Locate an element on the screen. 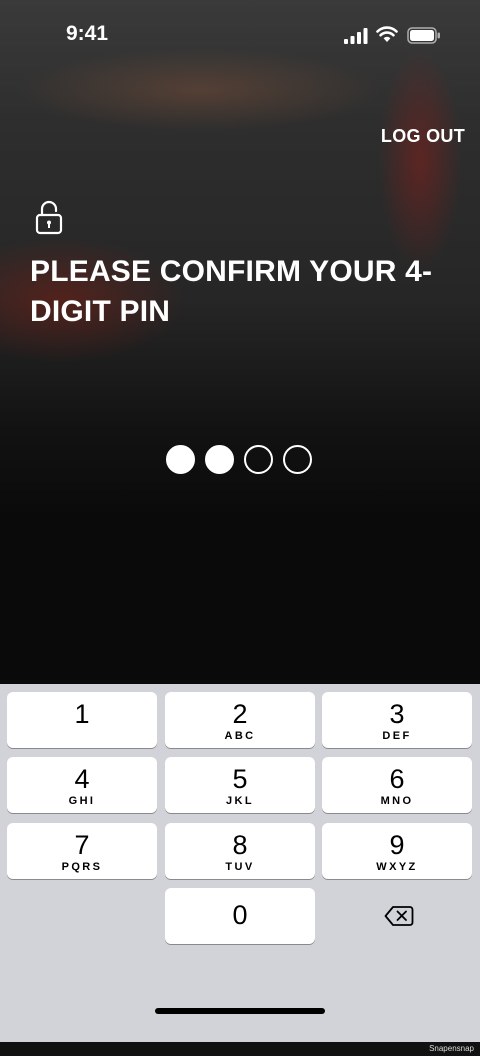  key-letters: WXYZ is located at coordinates (397, 867).